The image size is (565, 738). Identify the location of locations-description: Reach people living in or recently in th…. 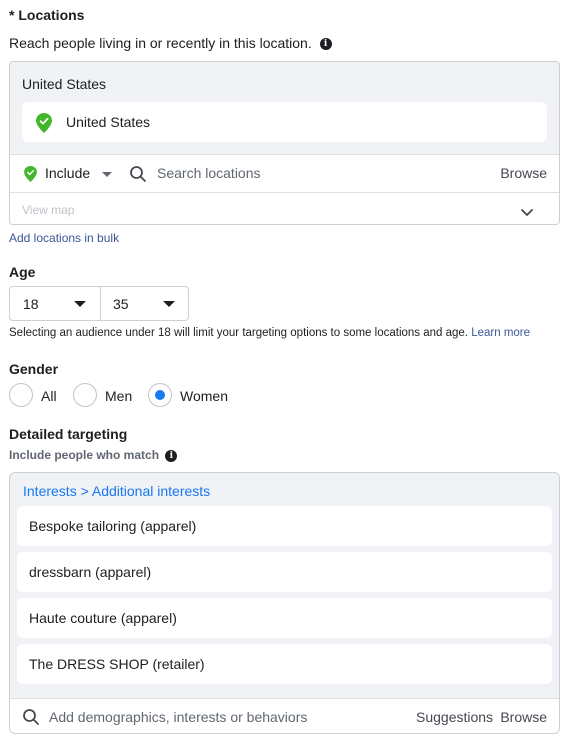
(170, 43).